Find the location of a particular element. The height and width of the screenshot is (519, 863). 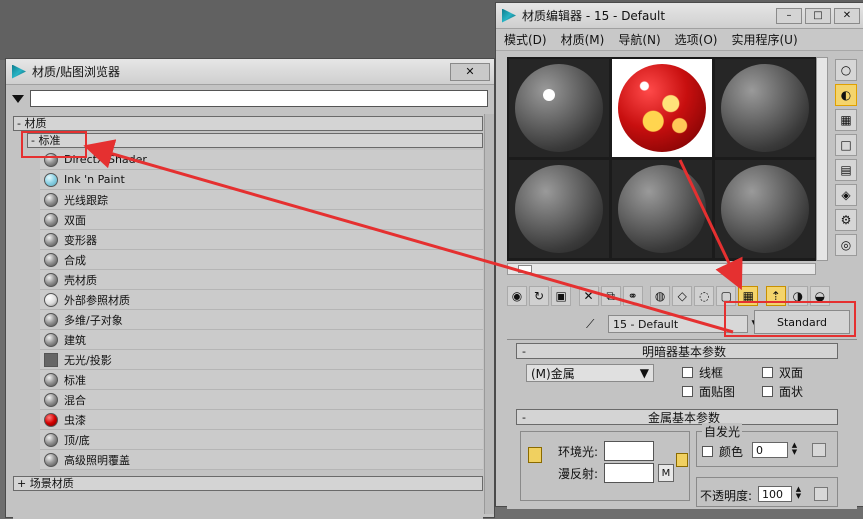

options-dropdown-icon is located at coordinates (18, 98).